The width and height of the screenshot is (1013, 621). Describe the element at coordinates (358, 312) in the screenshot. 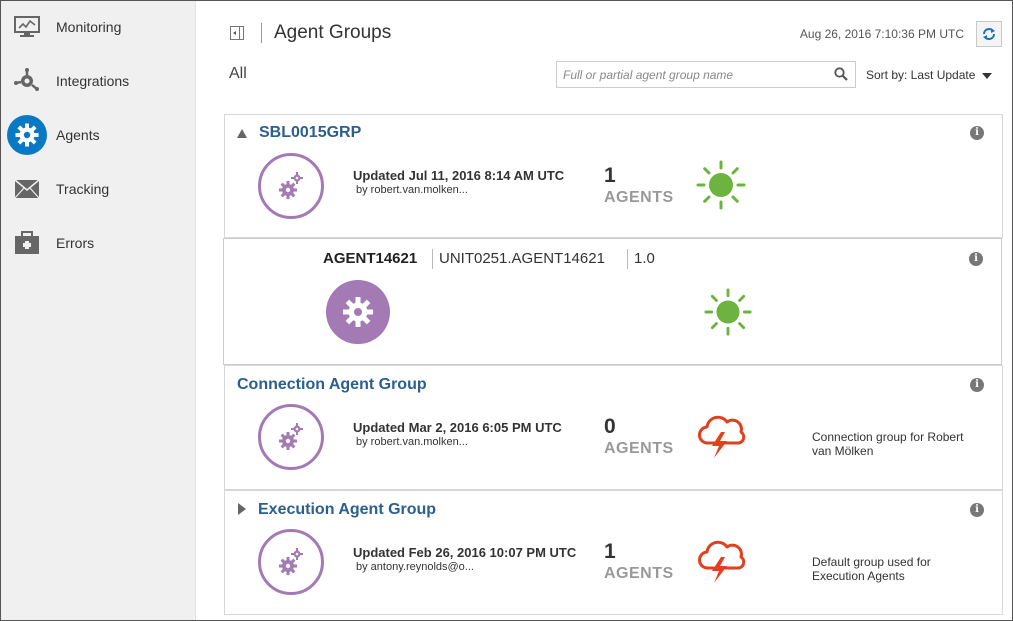

I see `agent-gear-icon` at that location.